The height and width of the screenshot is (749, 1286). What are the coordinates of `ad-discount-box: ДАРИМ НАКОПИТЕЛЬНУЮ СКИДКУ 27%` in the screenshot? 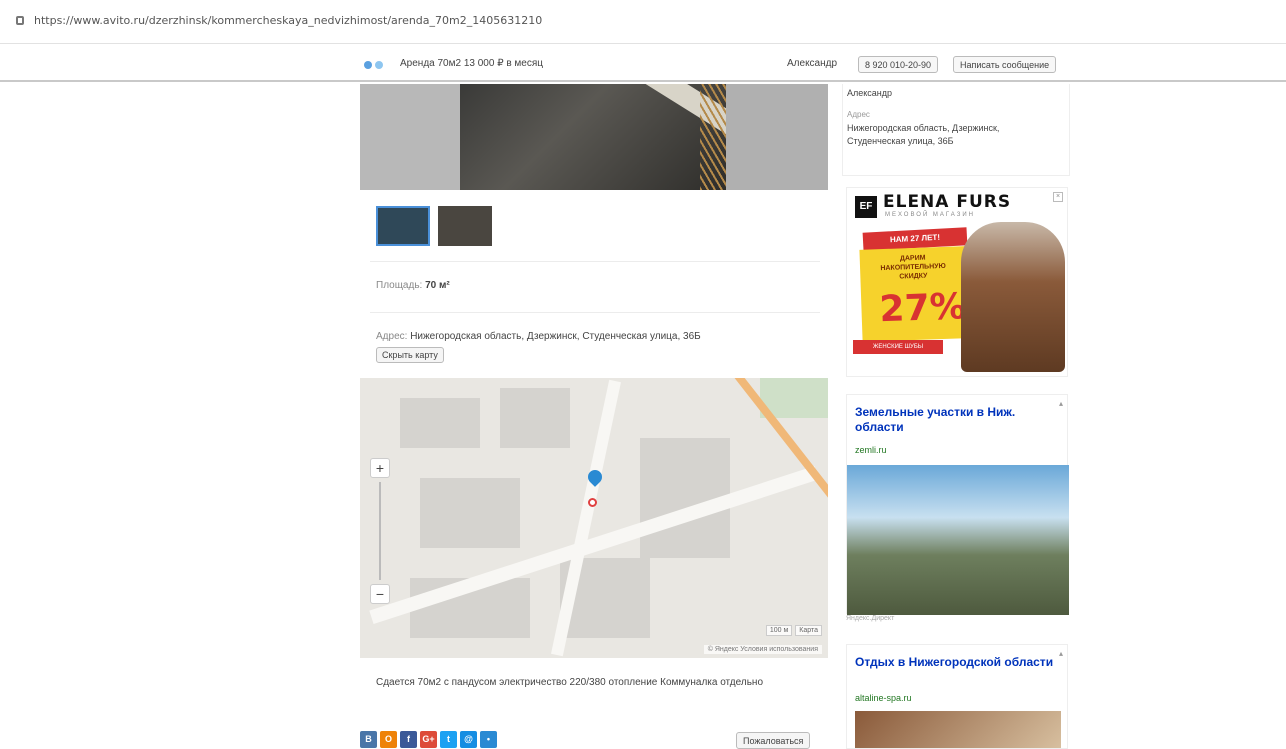 It's located at (914, 294).